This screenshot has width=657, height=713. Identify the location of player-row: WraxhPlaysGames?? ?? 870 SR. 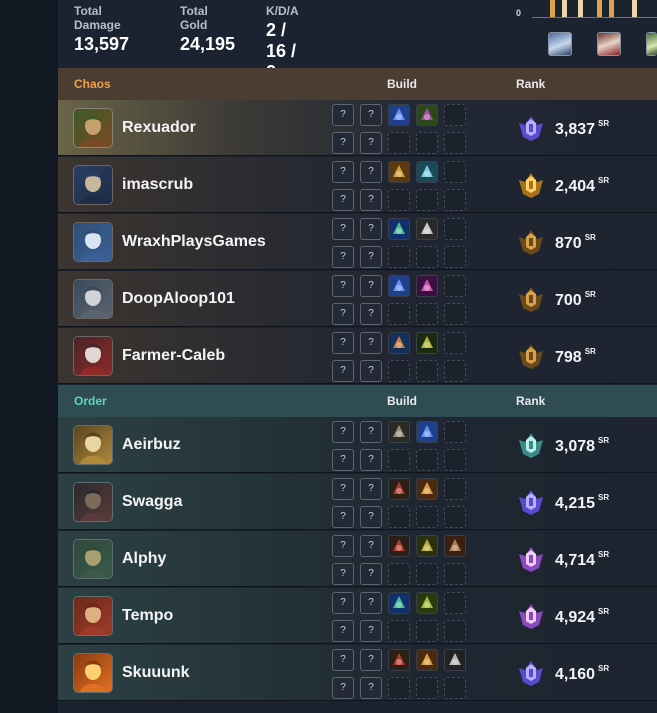
(357, 242).